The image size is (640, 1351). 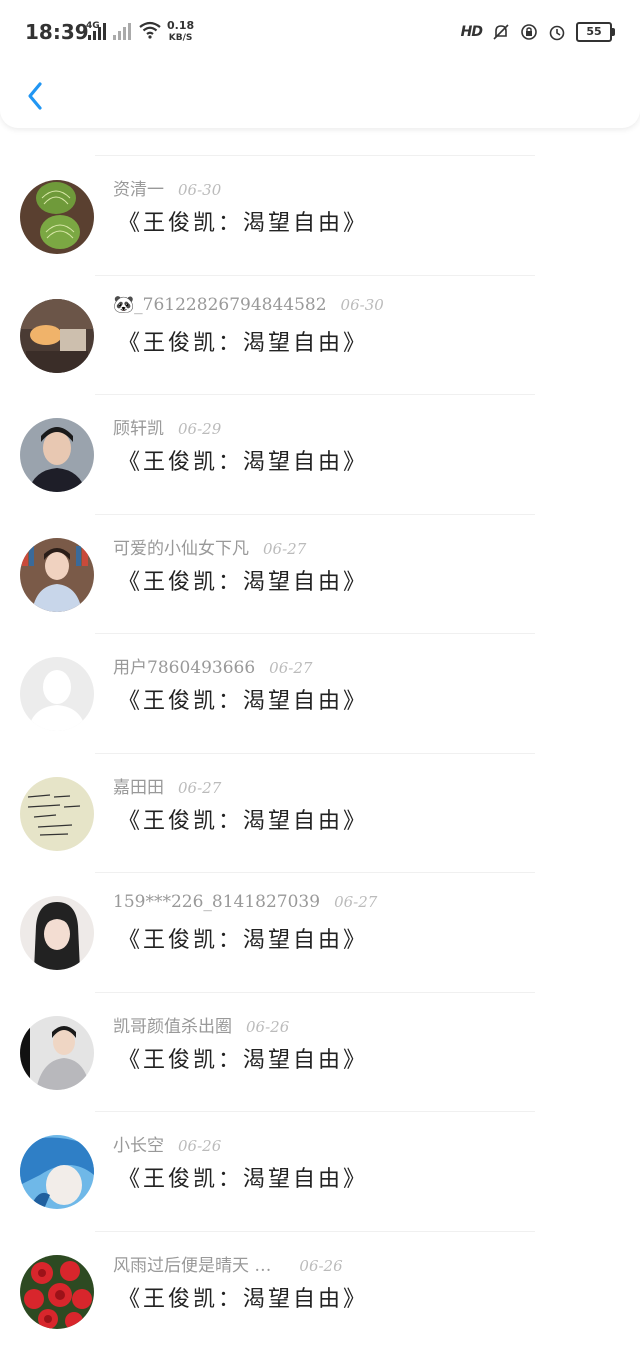 I want to click on list-item: 可爱的小仙女下凡 06-27 《王俊凯：渴望自由》, so click(x=320, y=574).